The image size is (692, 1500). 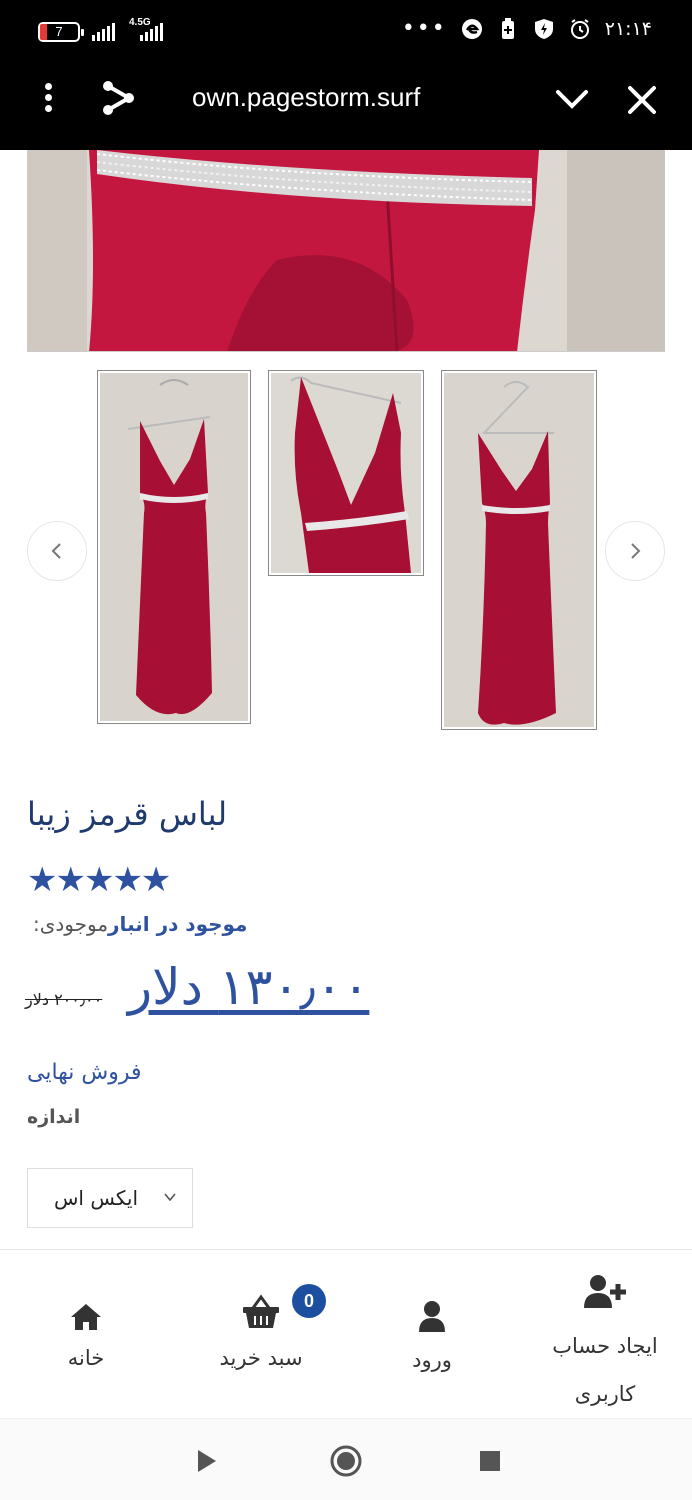 I want to click on nav-login-label: ورود, so click(x=432, y=1360).